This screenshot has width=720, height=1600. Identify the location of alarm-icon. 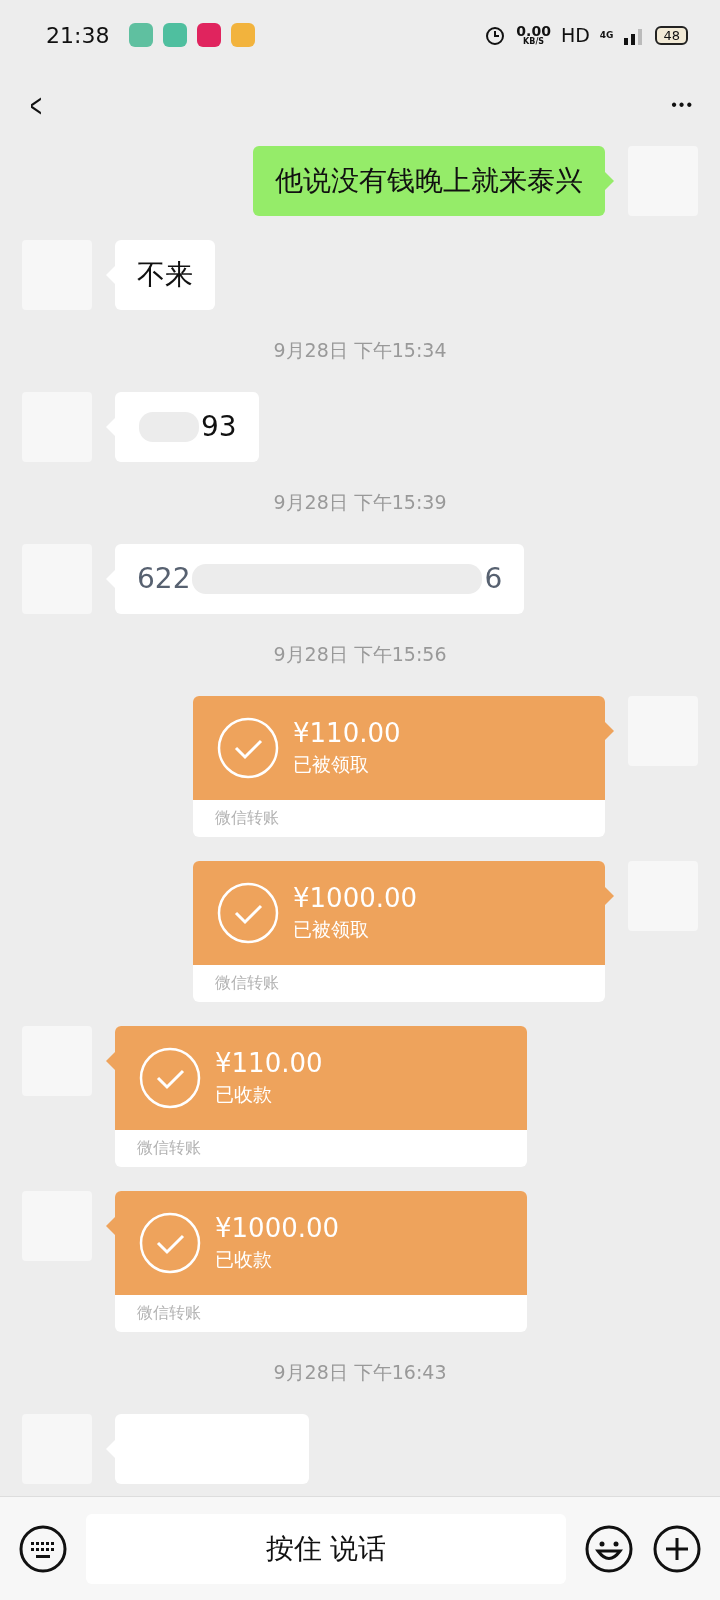
(495, 35).